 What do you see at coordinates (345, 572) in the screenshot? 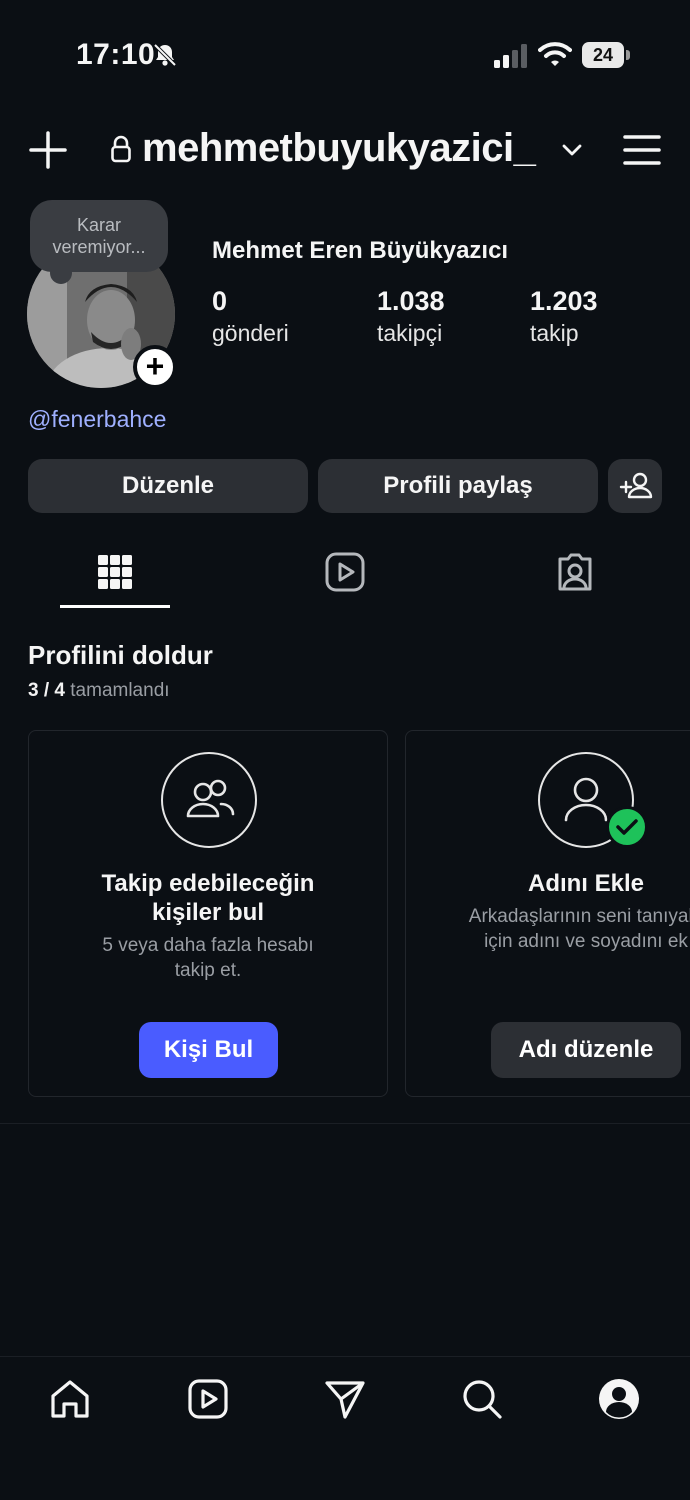
I see `reels-tab-icon` at bounding box center [345, 572].